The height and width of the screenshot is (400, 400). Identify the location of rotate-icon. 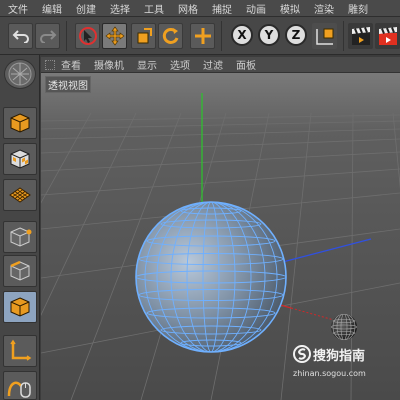
(170, 35).